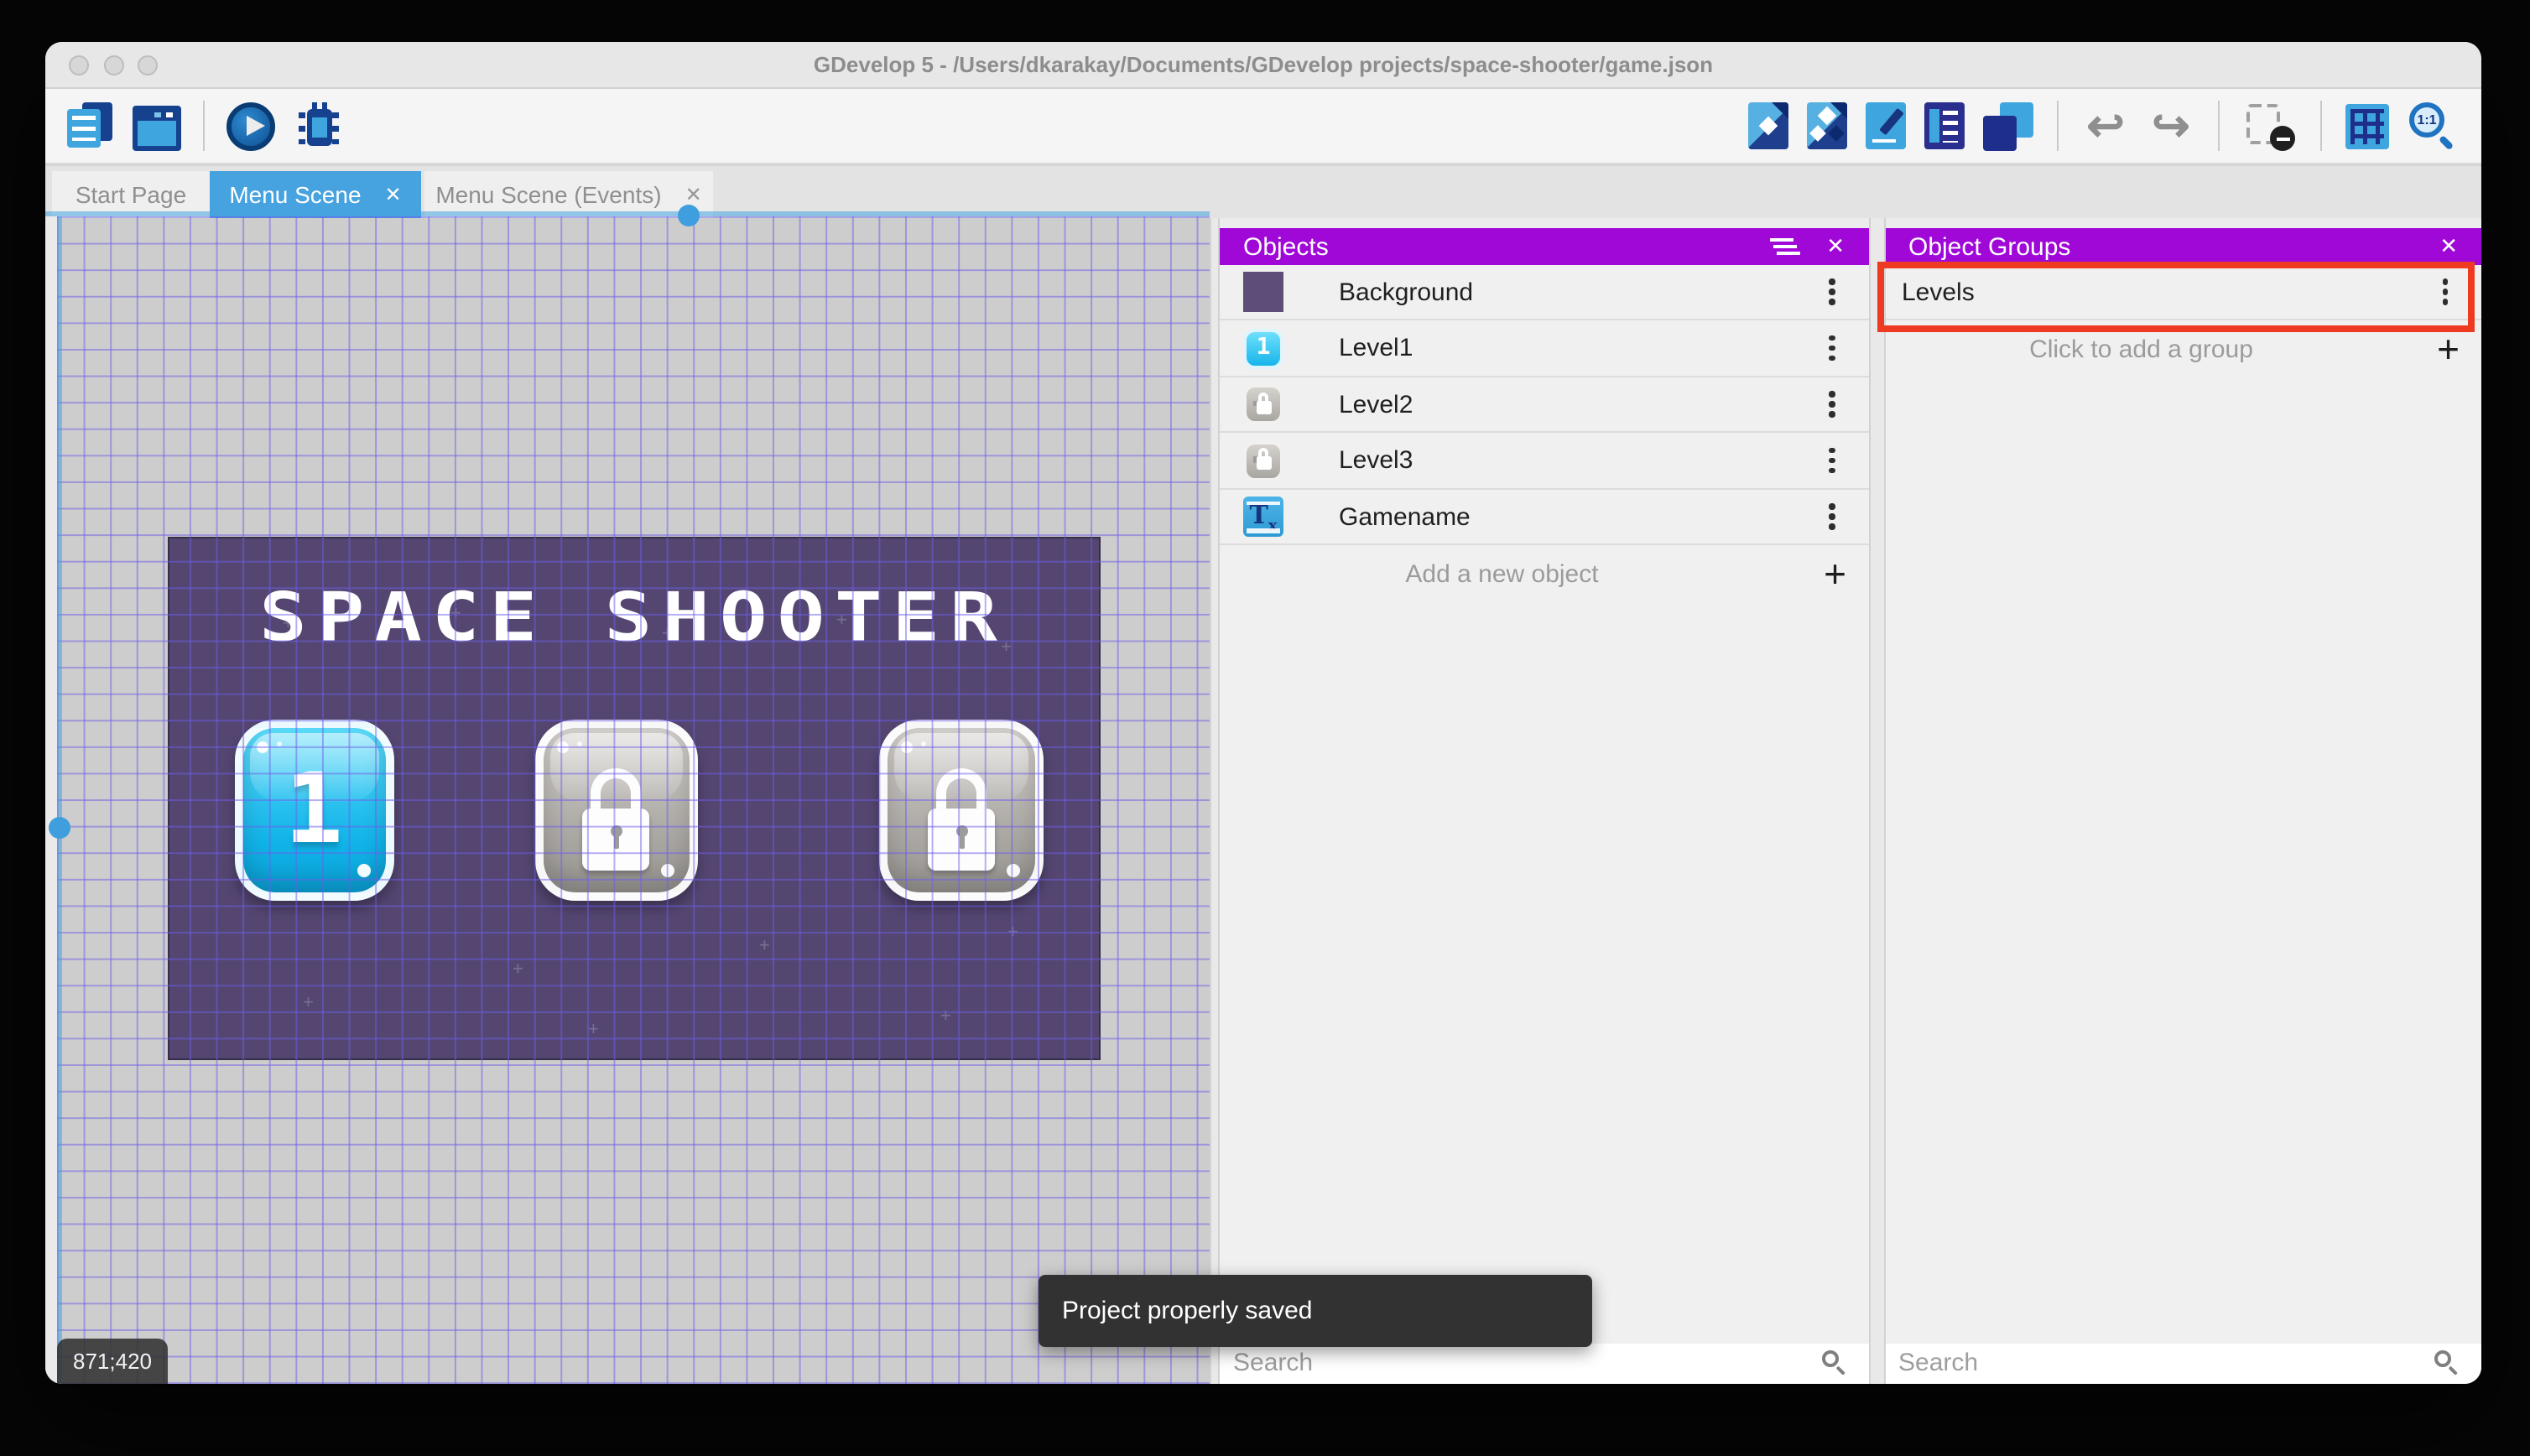  I want to click on add-group-row: Click to add a group +, so click(2183, 349).